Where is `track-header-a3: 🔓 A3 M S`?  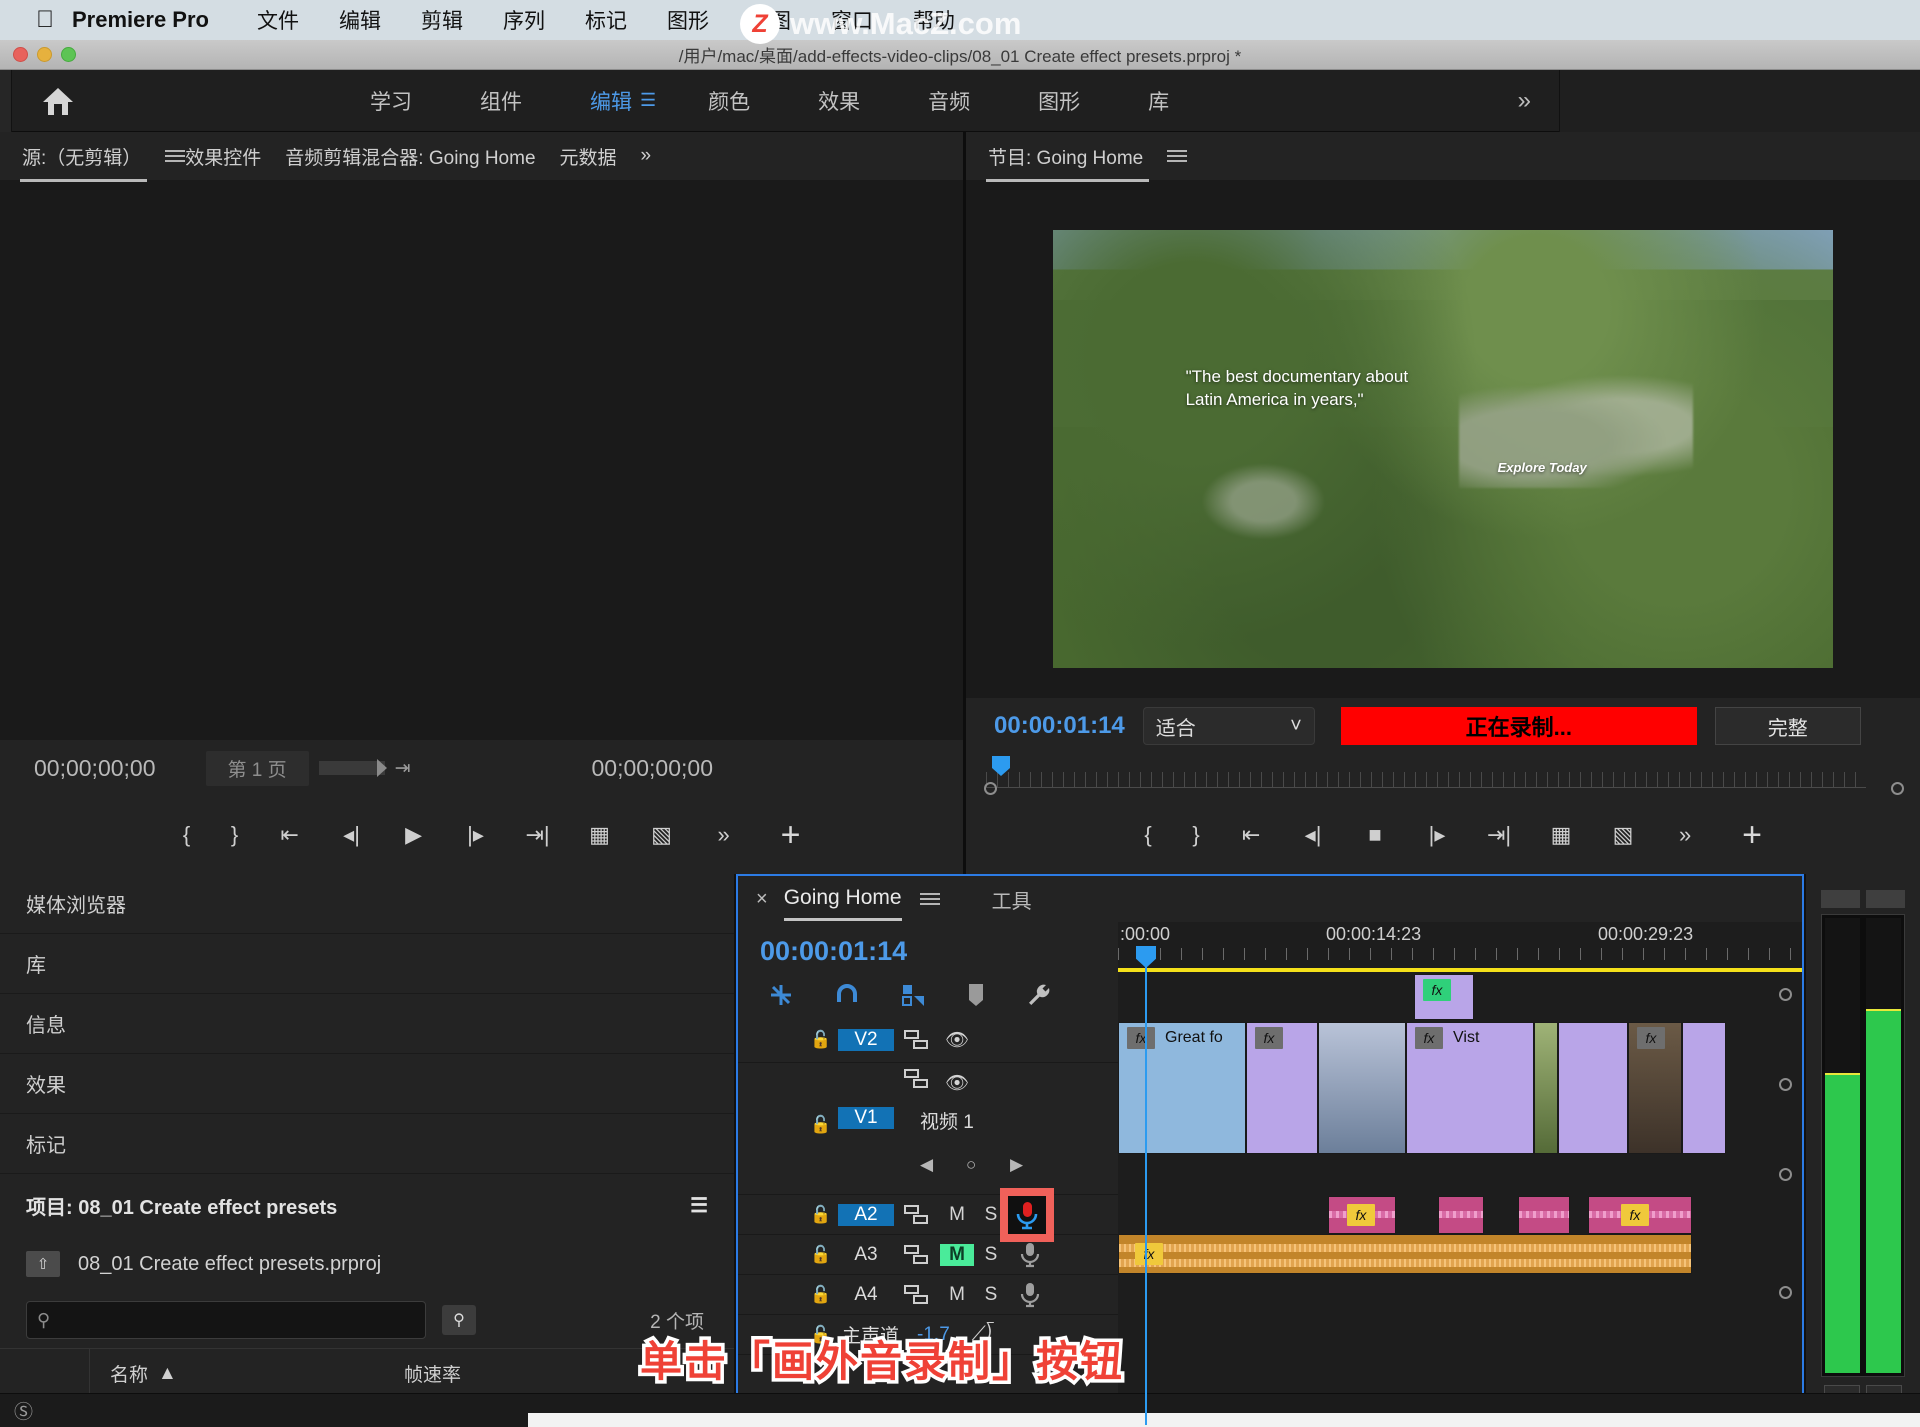 track-header-a3: 🔓 A3 M S is located at coordinates (928, 1255).